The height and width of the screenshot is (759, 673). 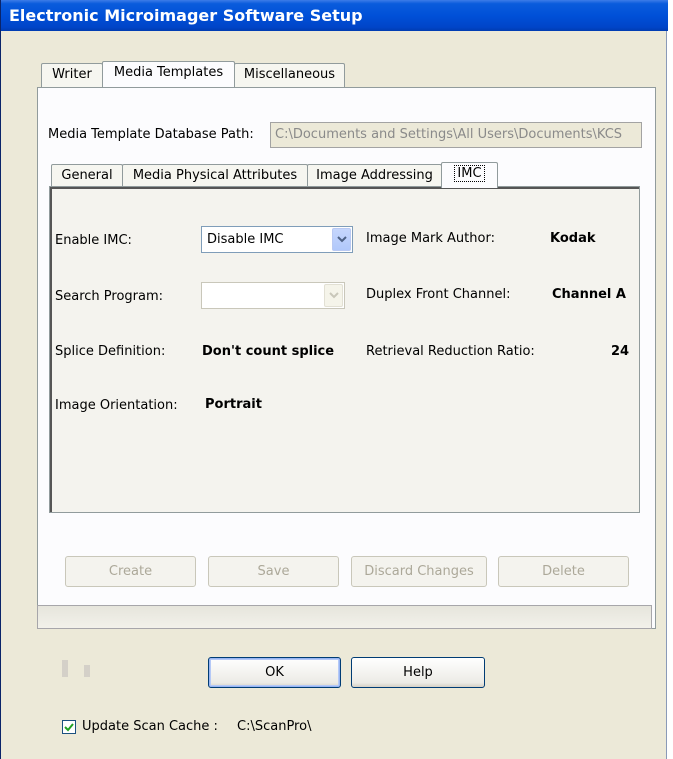 I want to click on retrieval-reduction-ratio-label: Retrieval Reduction Ratio:, so click(x=450, y=351).